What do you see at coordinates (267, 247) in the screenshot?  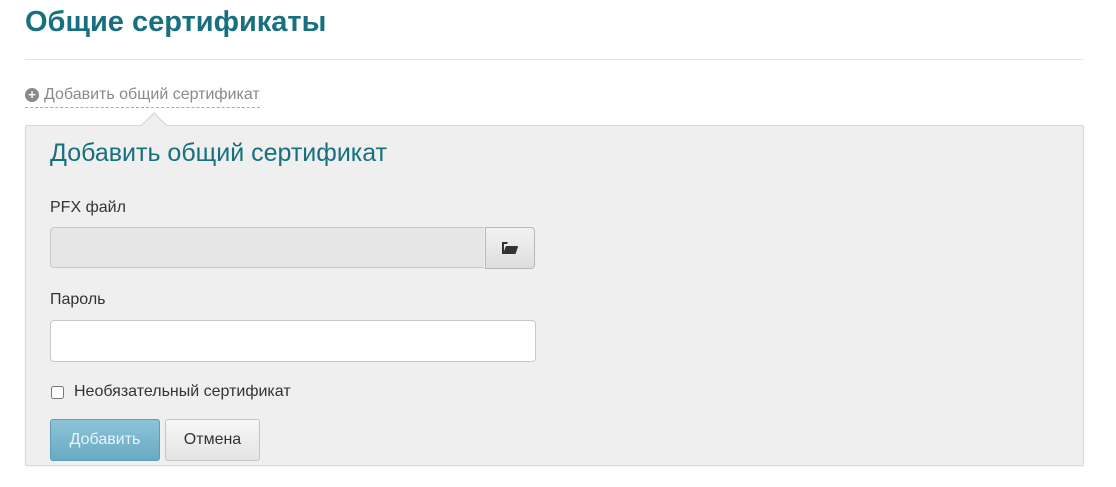 I see `pfx-file-field` at bounding box center [267, 247].